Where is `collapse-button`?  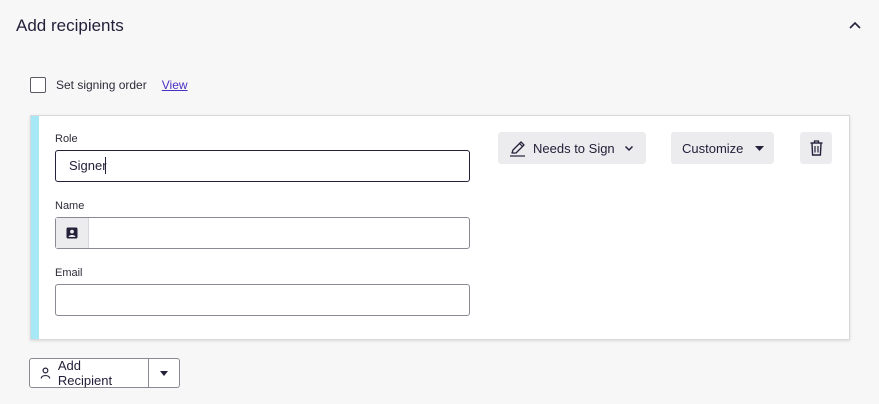
collapse-button is located at coordinates (855, 25).